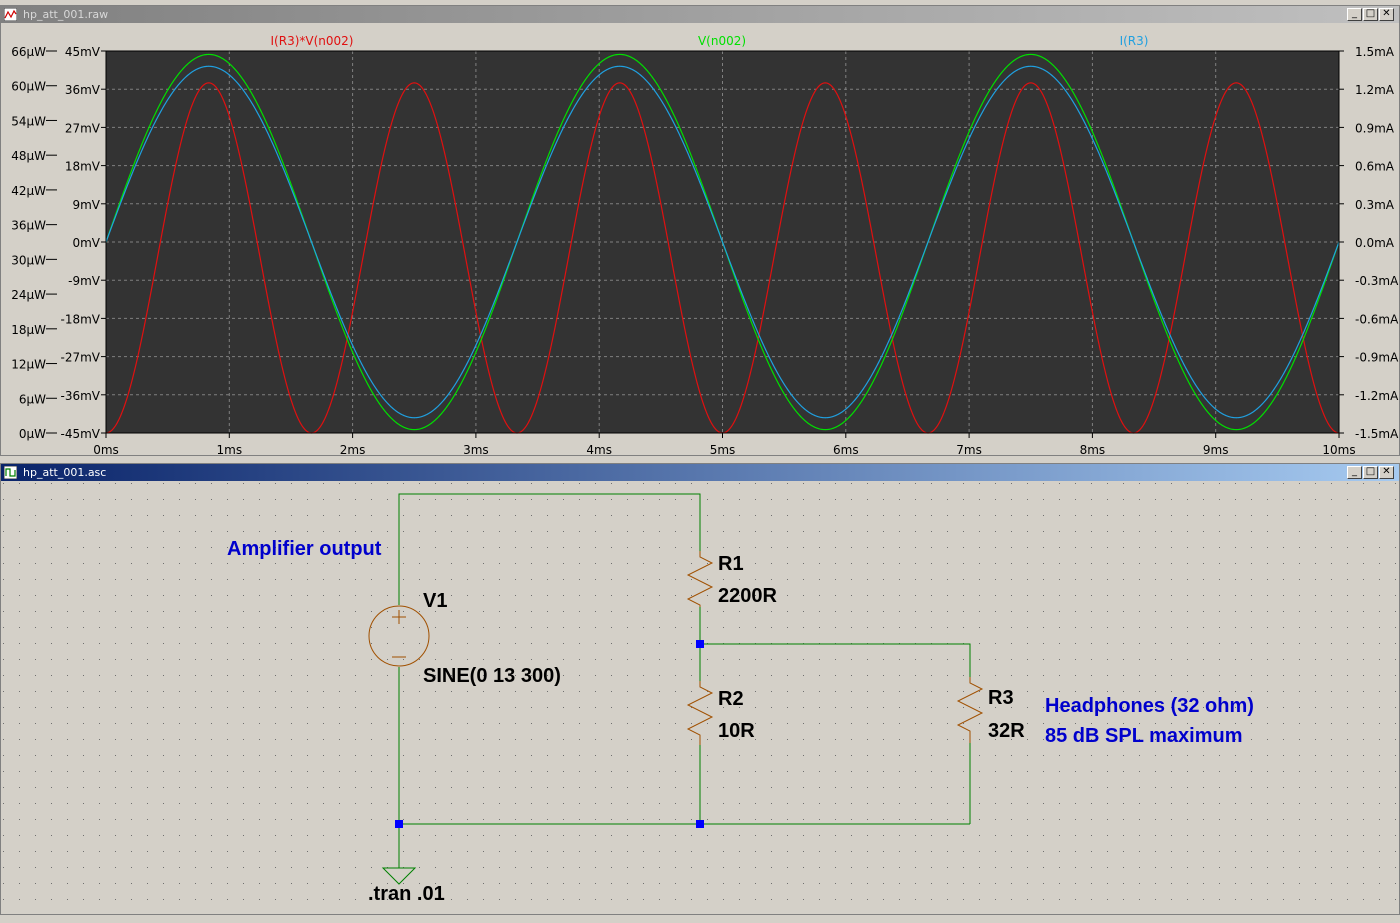  What do you see at coordinates (28, 87) in the screenshot?
I see `power-axis-label: 60µW` at bounding box center [28, 87].